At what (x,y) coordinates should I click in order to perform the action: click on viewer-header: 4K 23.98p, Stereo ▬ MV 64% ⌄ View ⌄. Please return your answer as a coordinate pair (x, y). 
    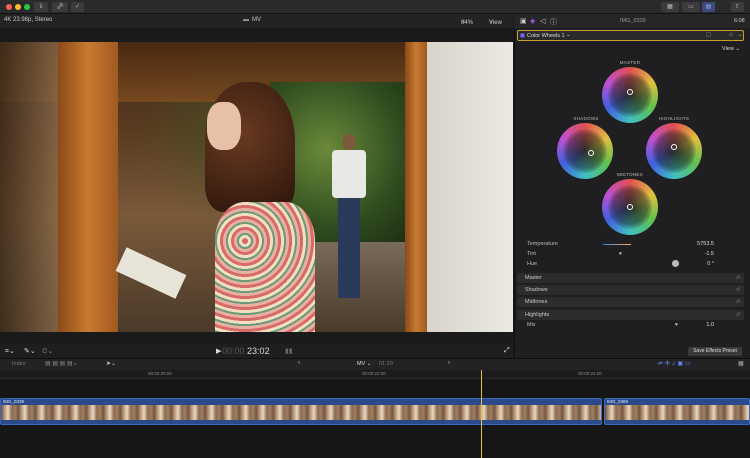
    Looking at the image, I should click on (256, 21).